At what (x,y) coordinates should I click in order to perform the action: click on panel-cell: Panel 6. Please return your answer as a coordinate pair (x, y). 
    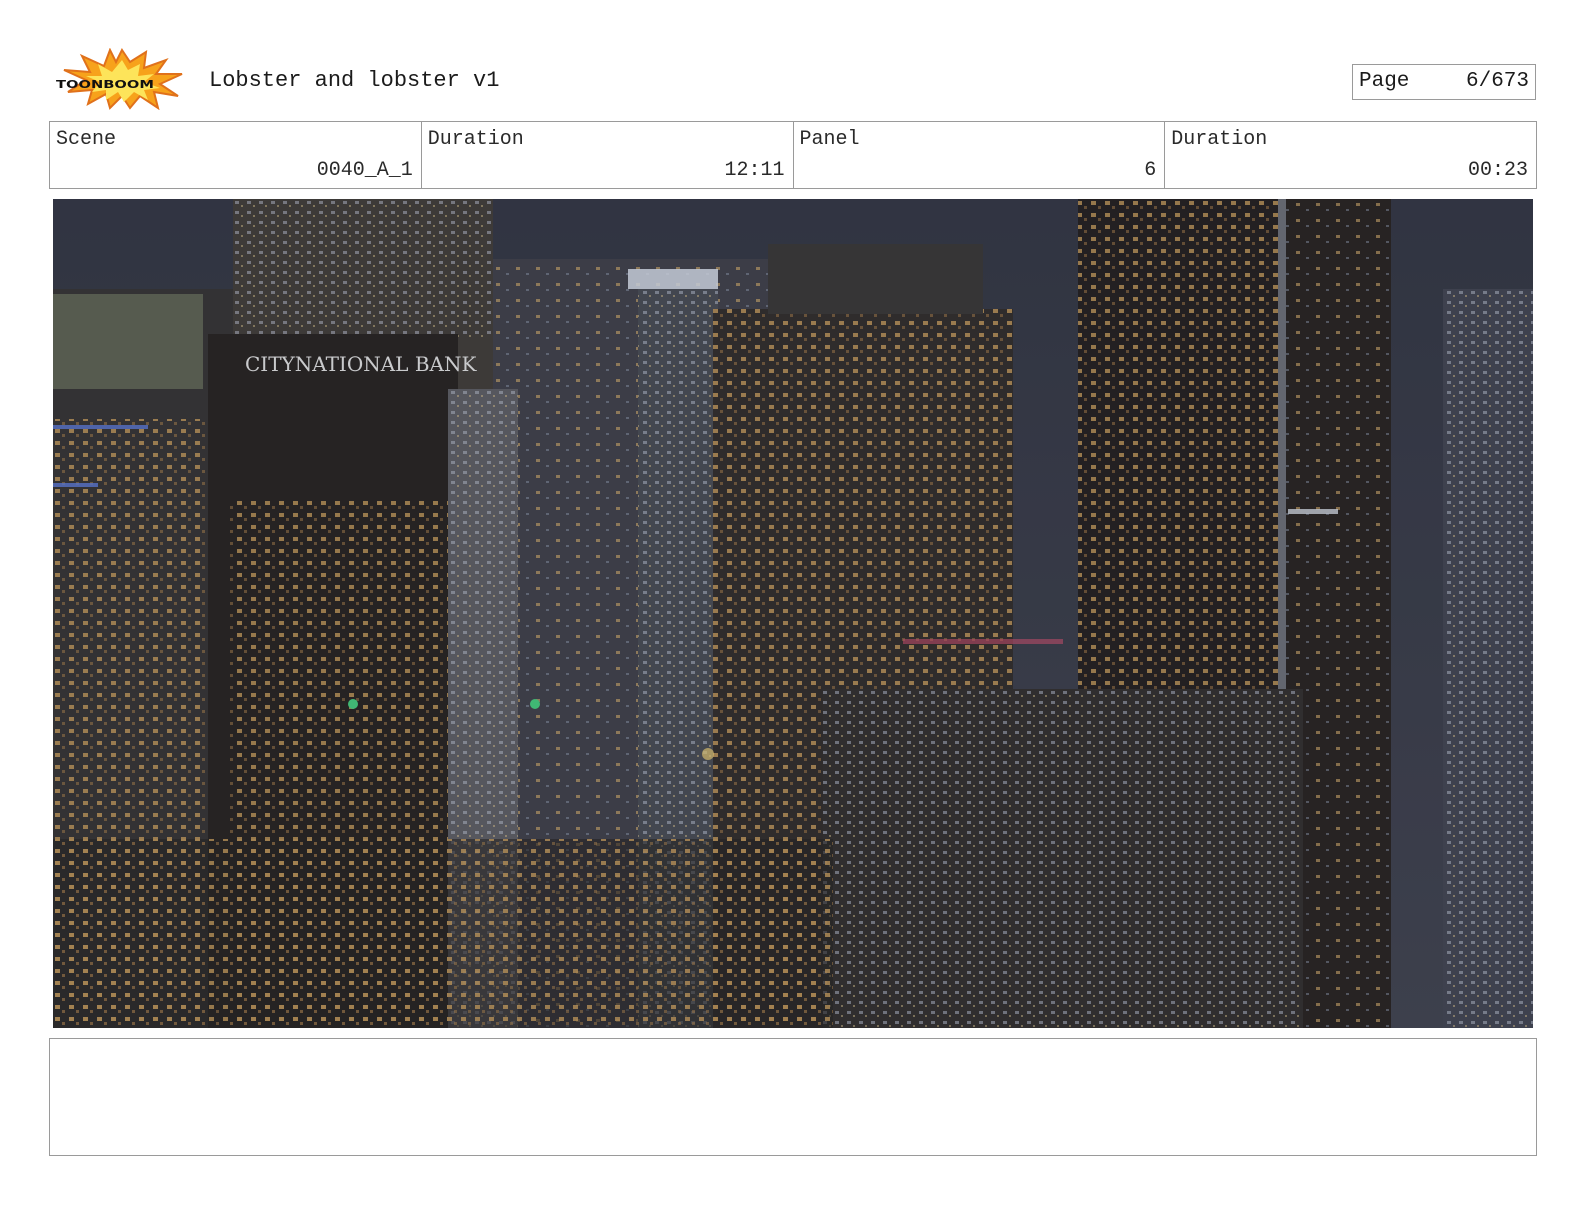
    Looking at the image, I should click on (980, 155).